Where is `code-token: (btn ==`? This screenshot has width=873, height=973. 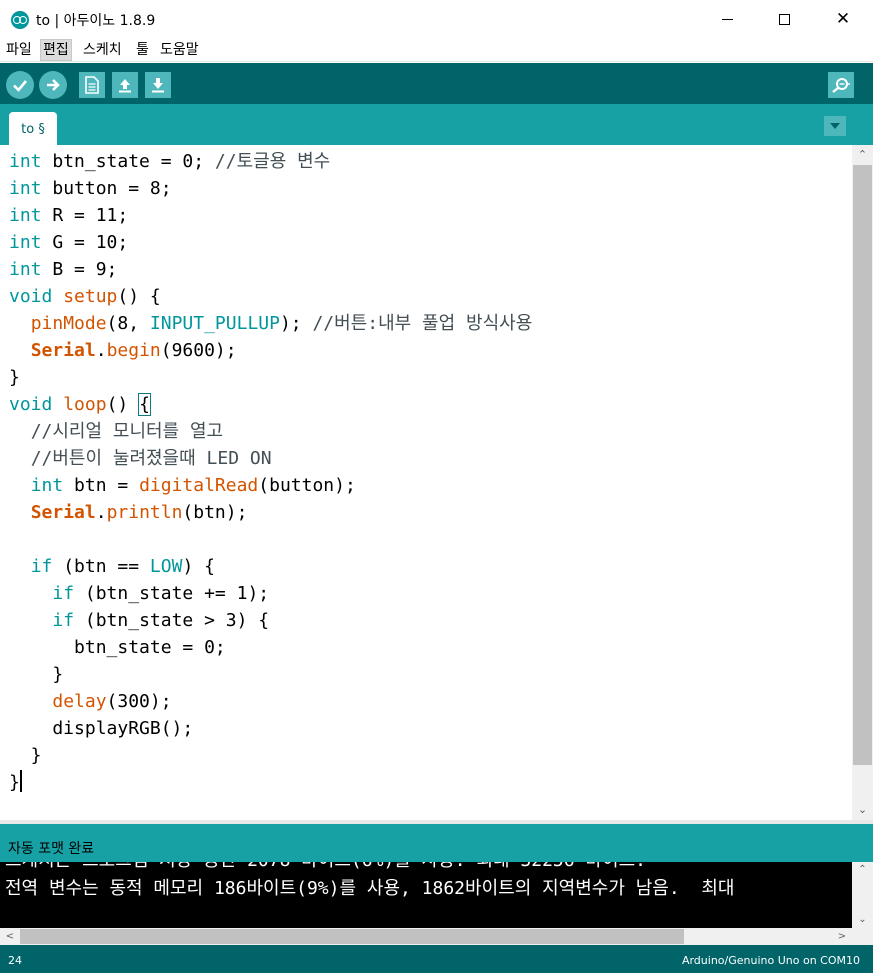
code-token: (btn == is located at coordinates (101, 566).